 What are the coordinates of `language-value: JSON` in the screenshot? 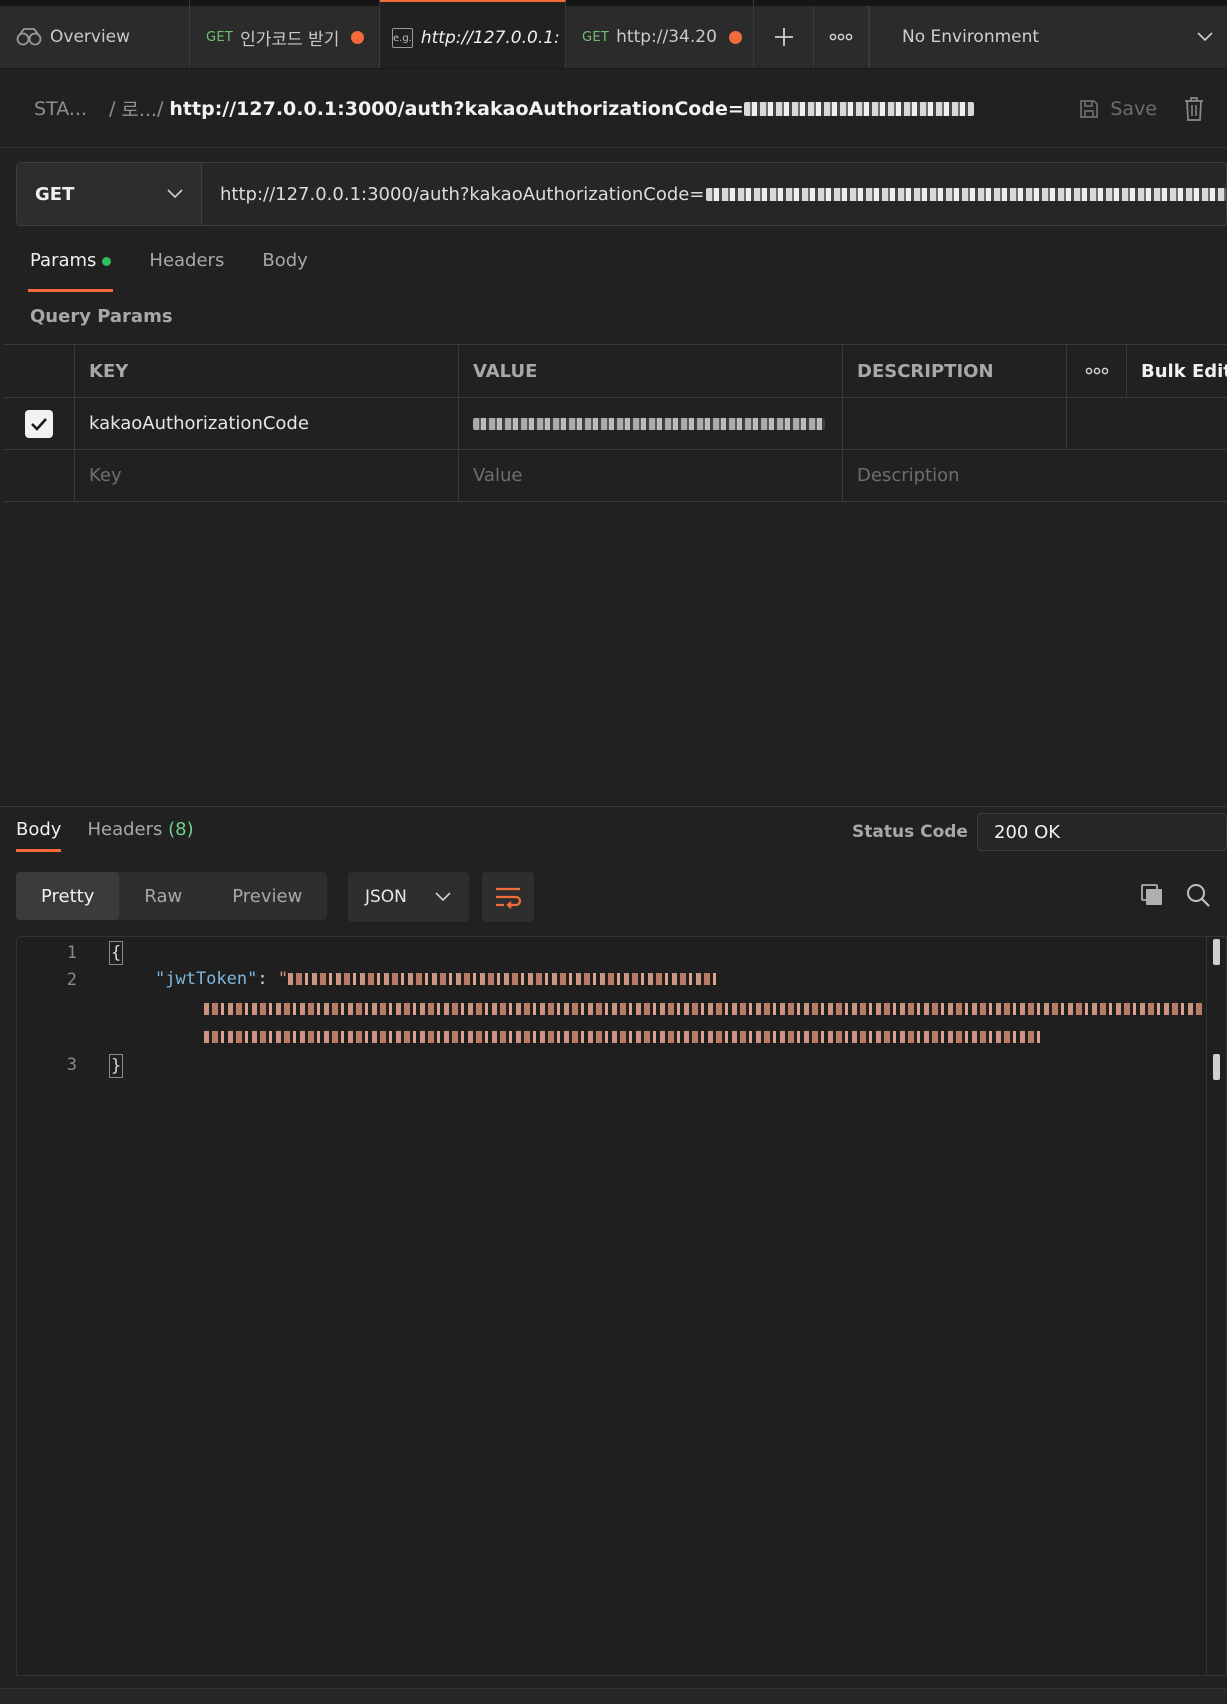 It's located at (386, 897).